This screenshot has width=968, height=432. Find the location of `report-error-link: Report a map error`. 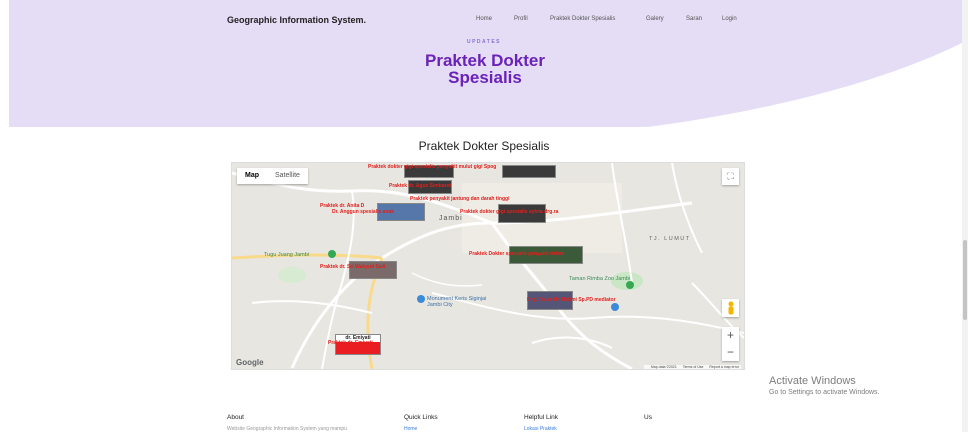

report-error-link: Report a map error is located at coordinates (724, 367).